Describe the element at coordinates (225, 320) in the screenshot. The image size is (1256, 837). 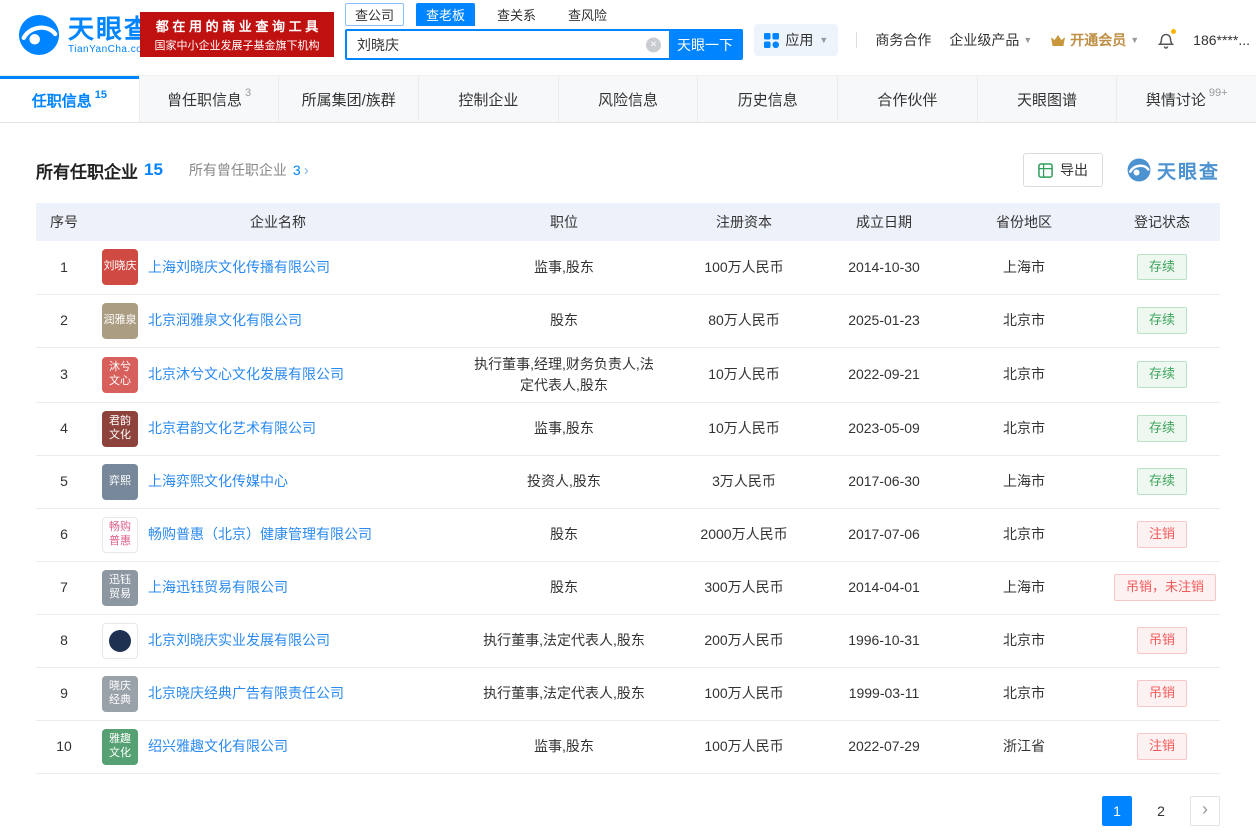
I see `company-link: 北京润雅泉文化有限公司` at that location.